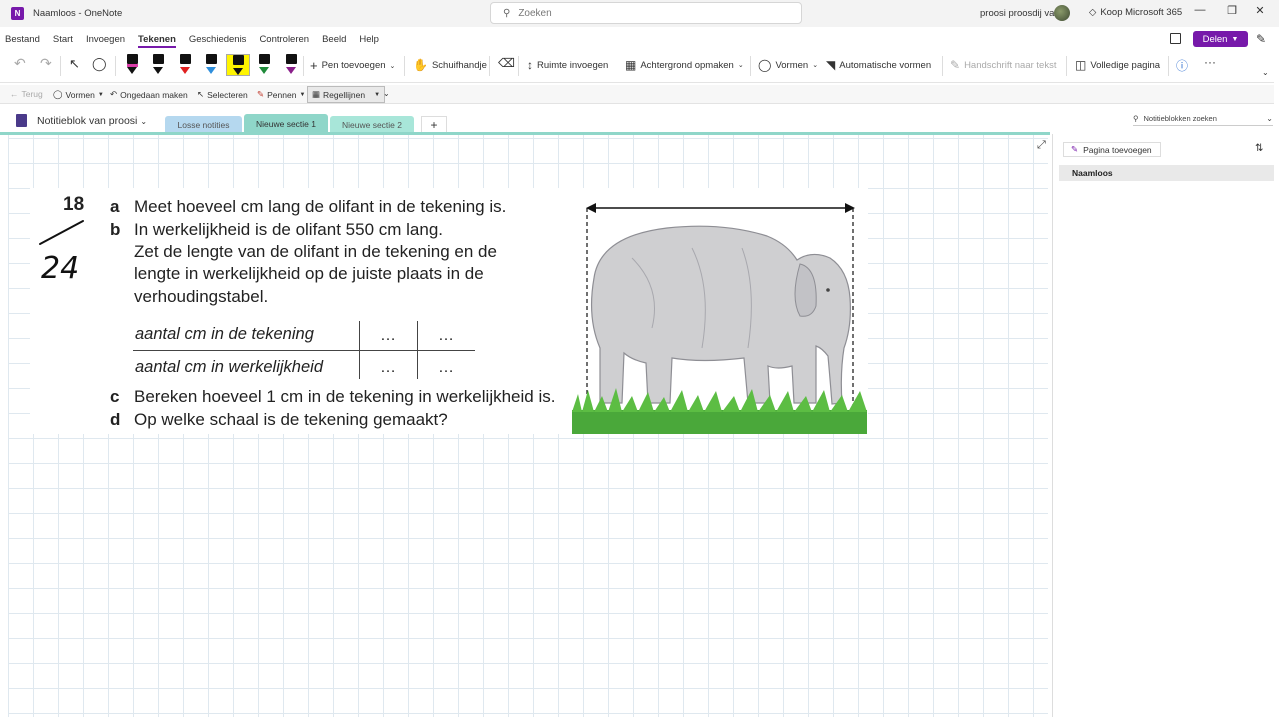 Image resolution: width=1279 pixels, height=717 pixels. I want to click on close-button: ✕, so click(1260, 10).